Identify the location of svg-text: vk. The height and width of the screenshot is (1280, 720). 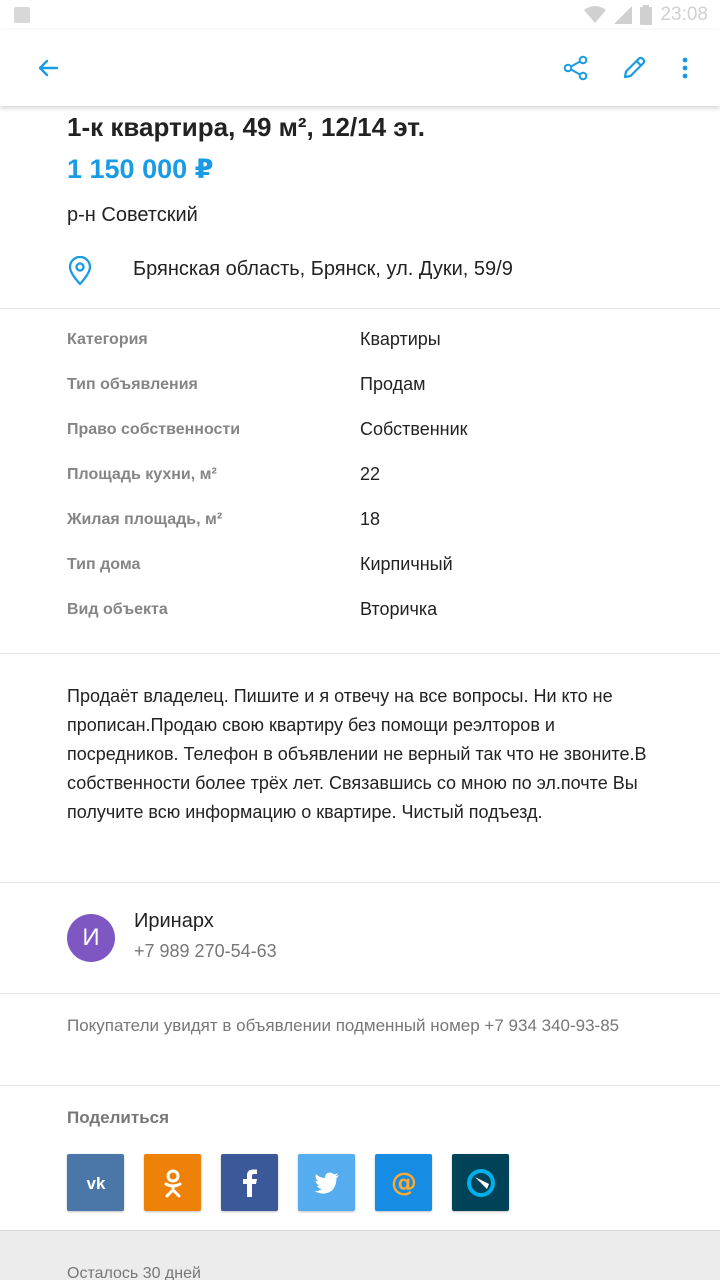
(95, 1183).